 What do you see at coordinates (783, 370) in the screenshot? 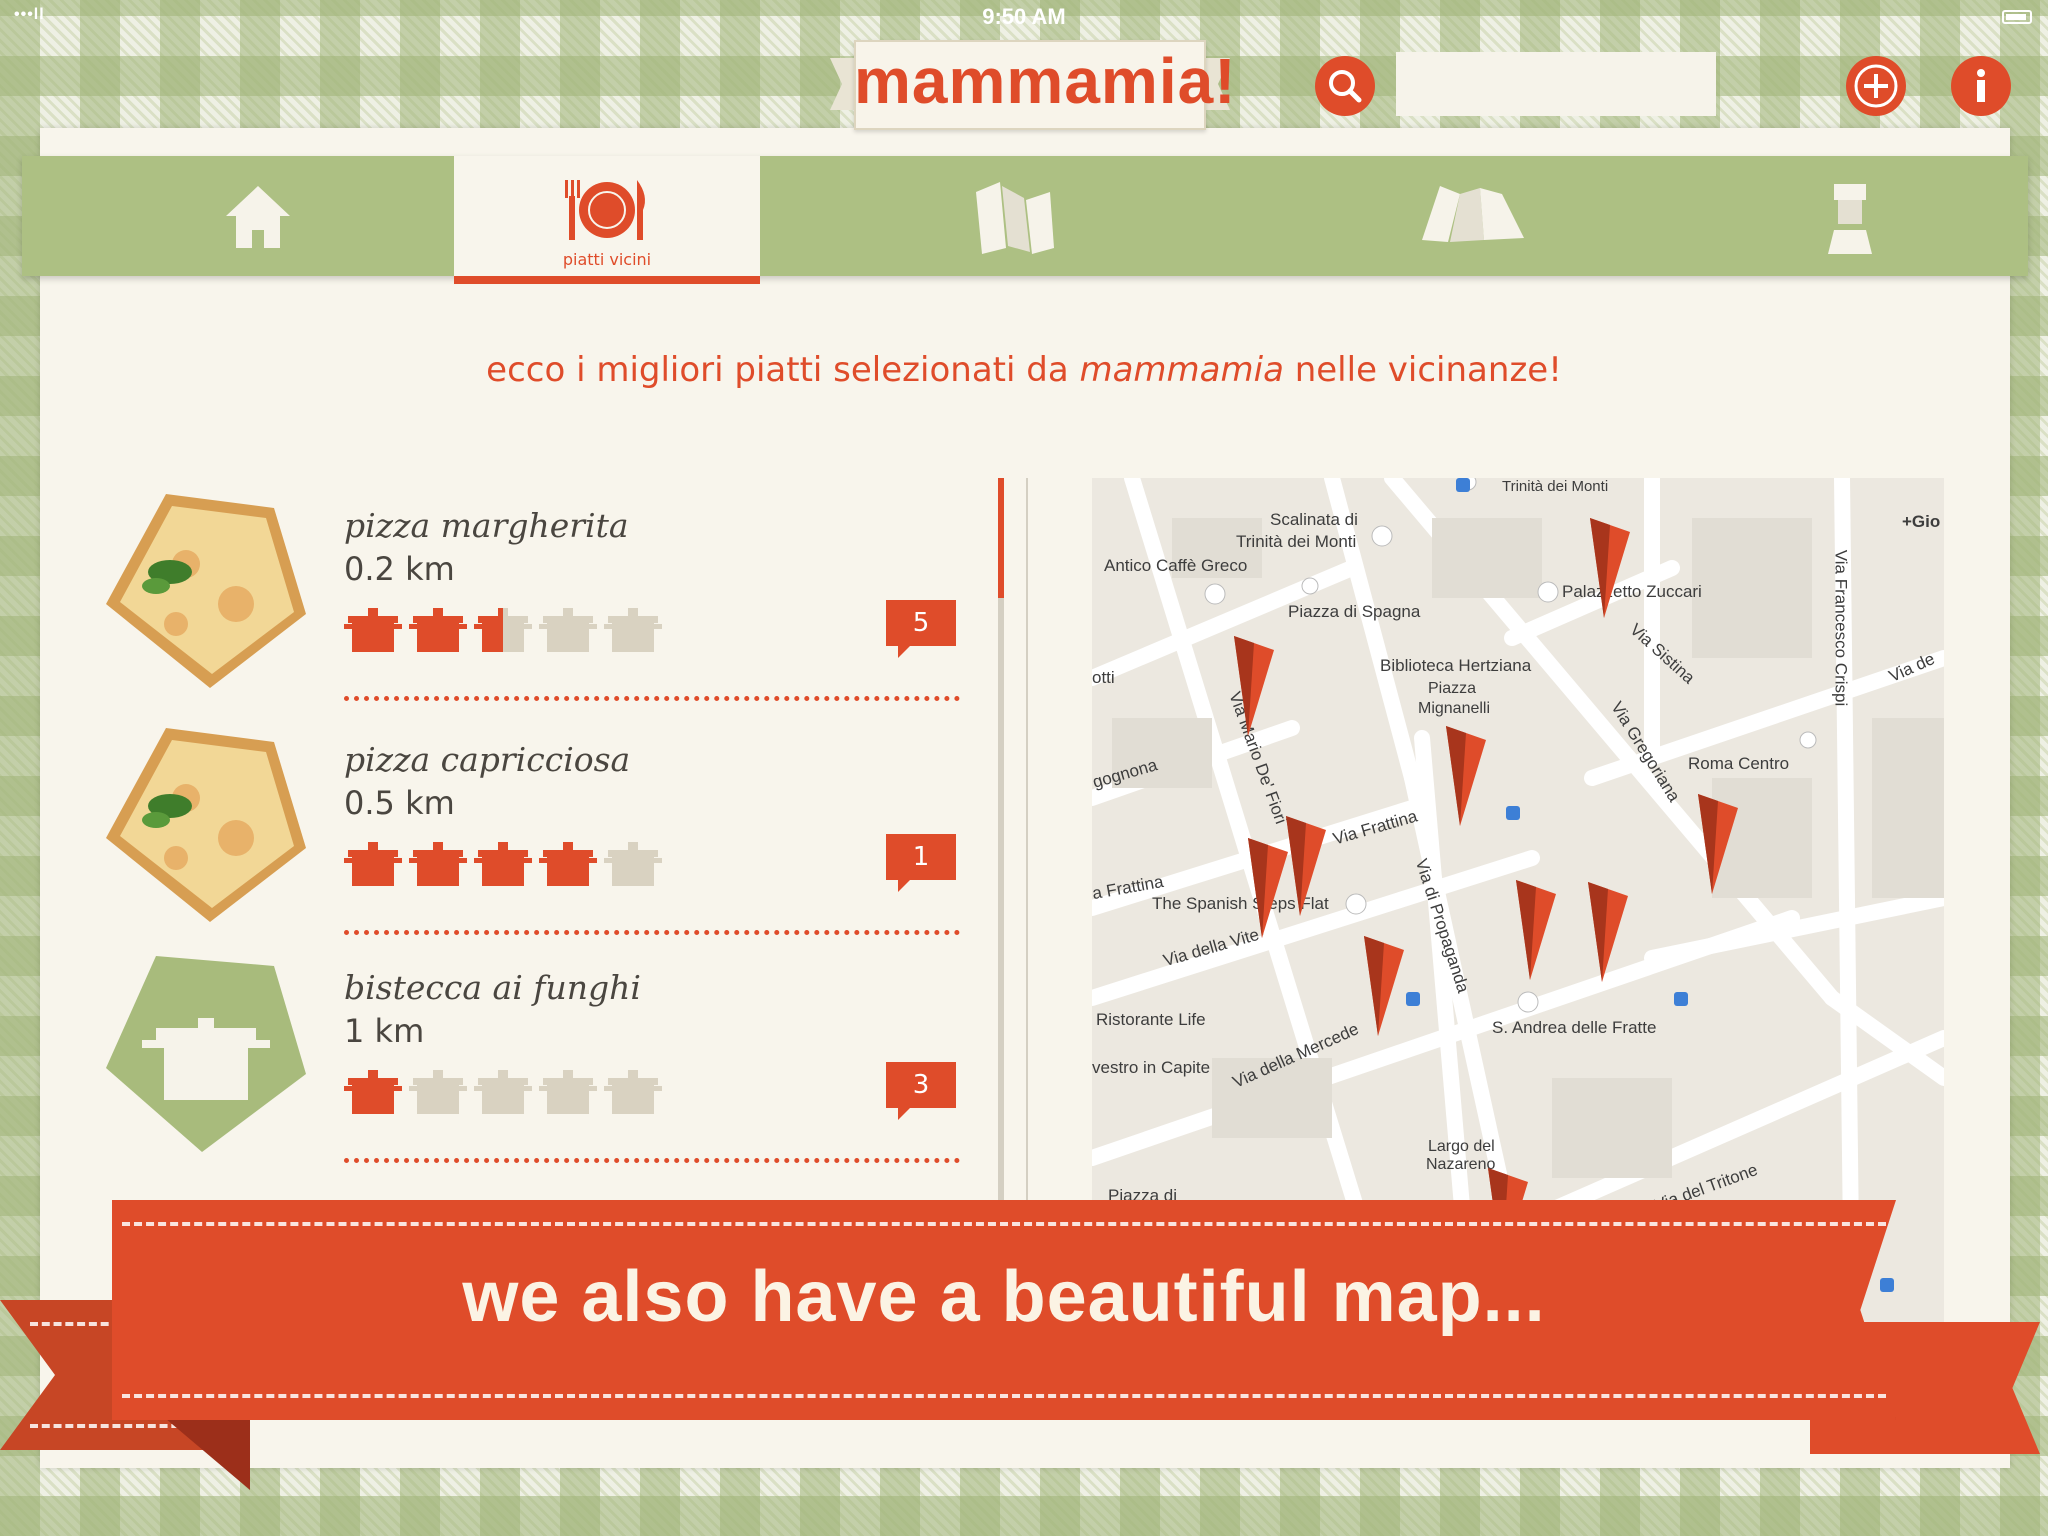
I see `headline-text: ecco i migliori piatti selezionati da` at bounding box center [783, 370].